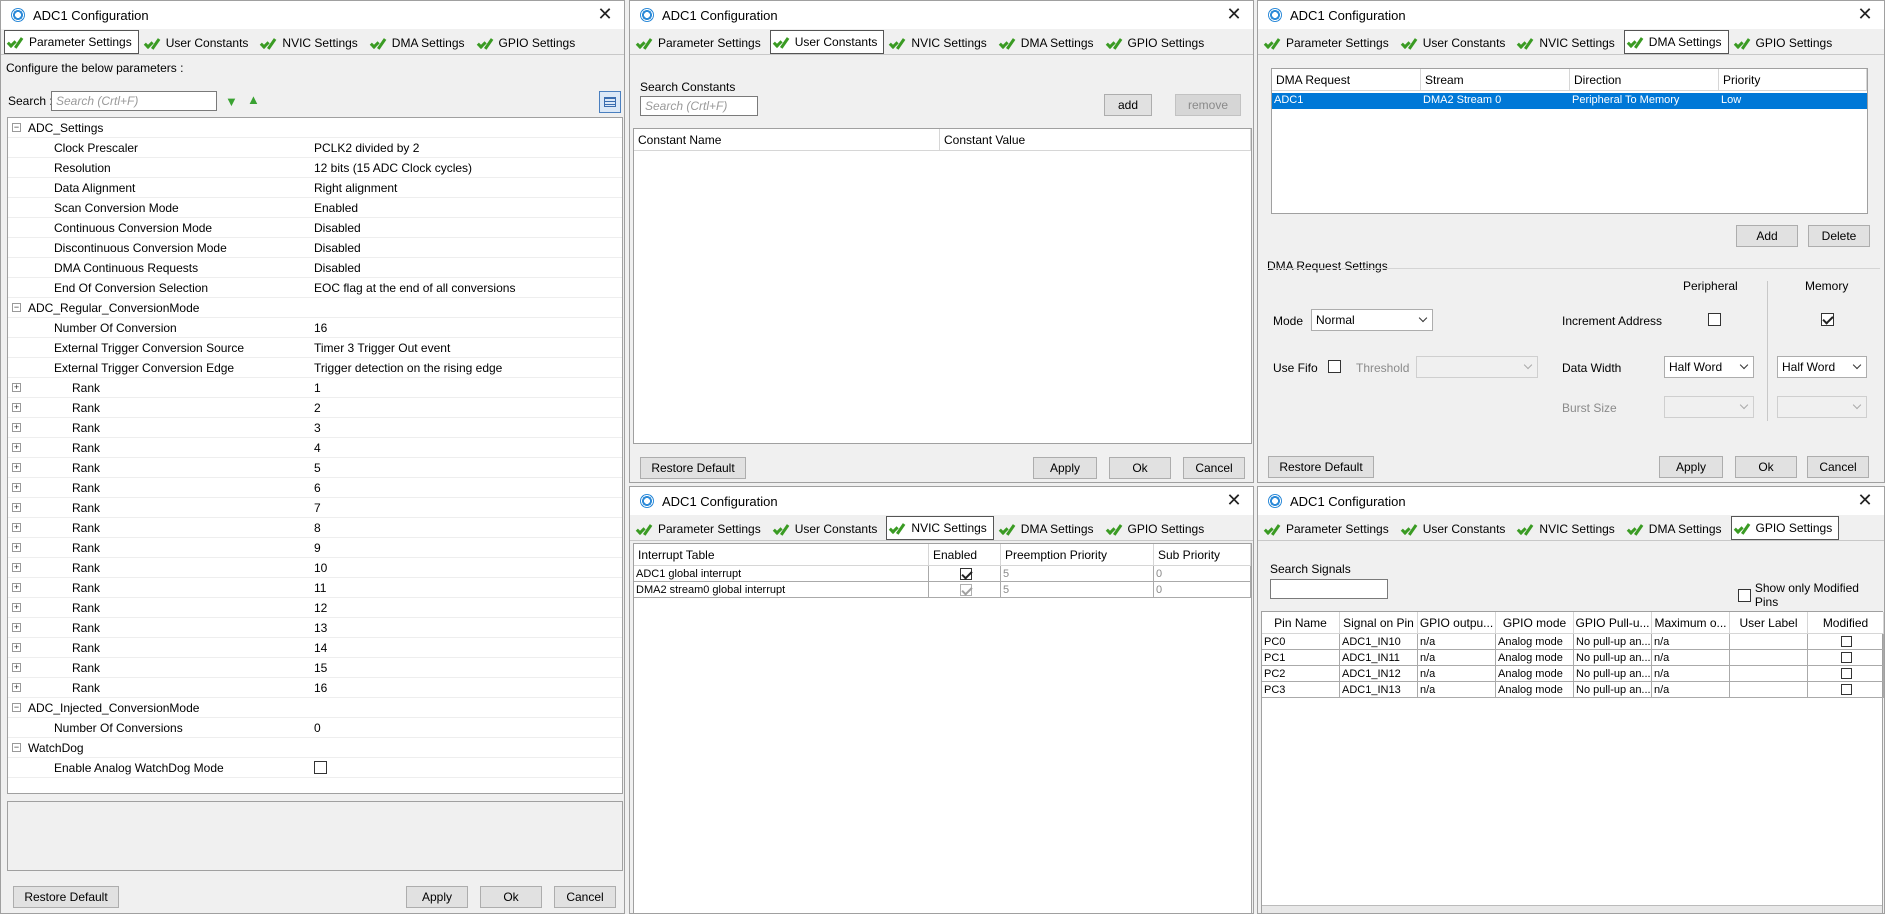  Describe the element at coordinates (317, 468) in the screenshot. I see `param-value: 5` at that location.